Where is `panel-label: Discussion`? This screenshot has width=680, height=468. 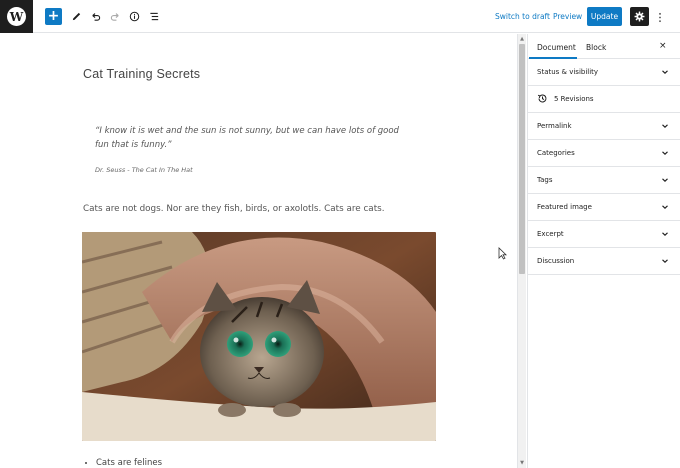
panel-label: Discussion is located at coordinates (556, 261).